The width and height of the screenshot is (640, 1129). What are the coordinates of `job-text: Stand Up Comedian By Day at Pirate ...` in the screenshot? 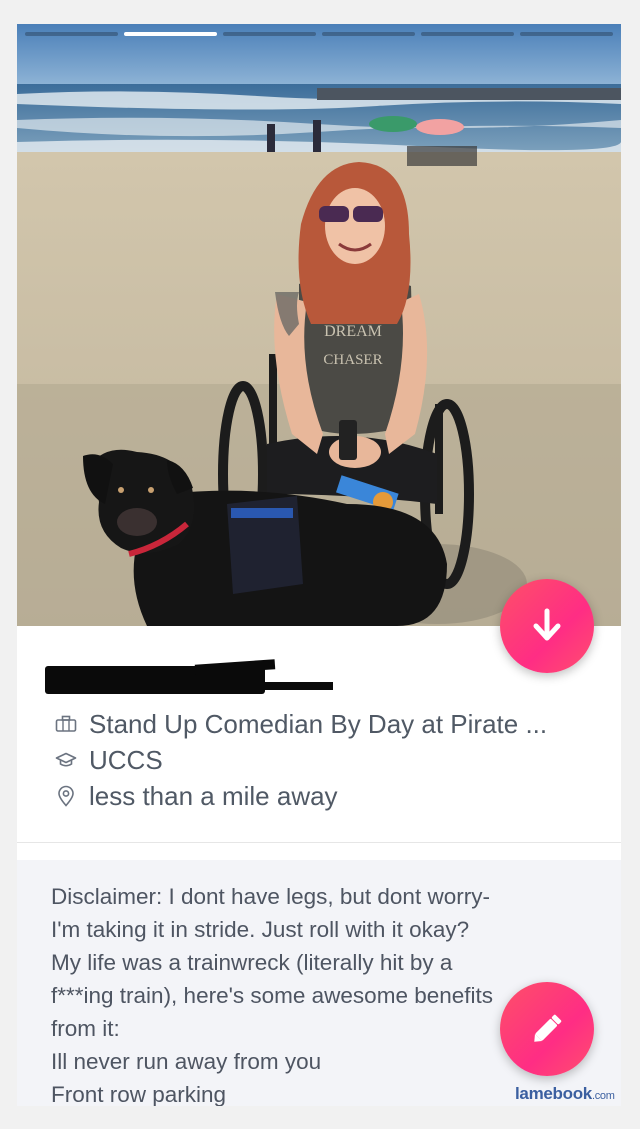 It's located at (318, 723).